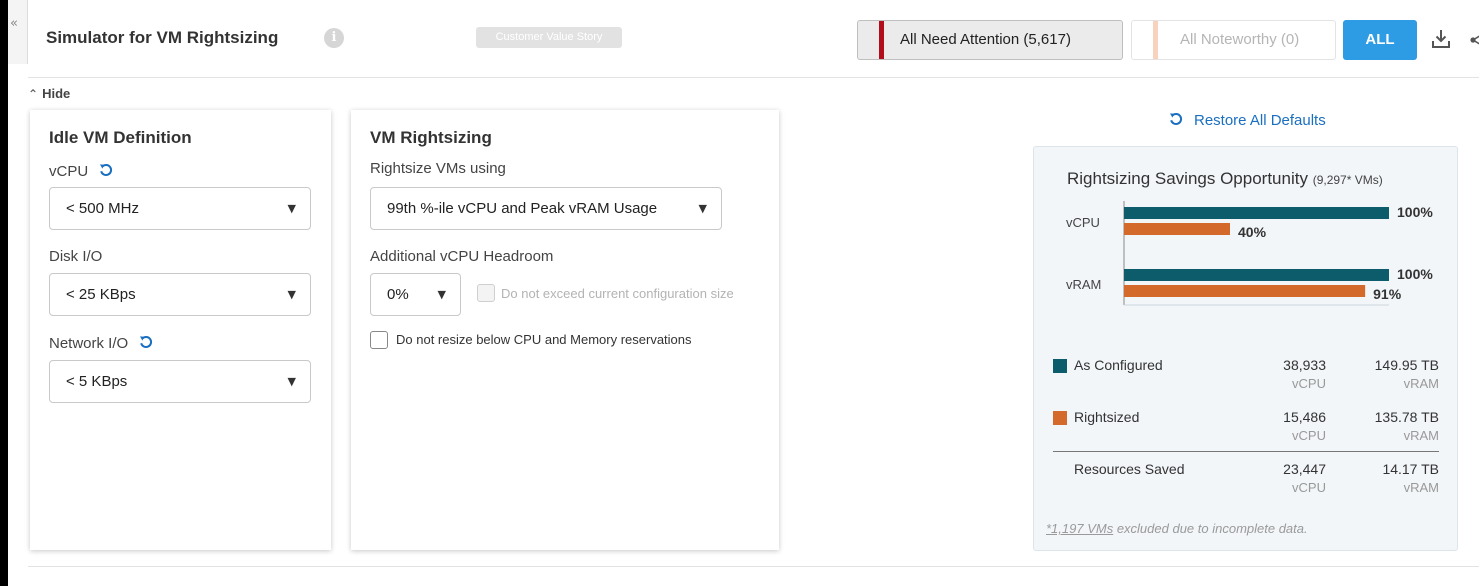  I want to click on savings-subtitle: (9,297* VMs), so click(1347, 180).